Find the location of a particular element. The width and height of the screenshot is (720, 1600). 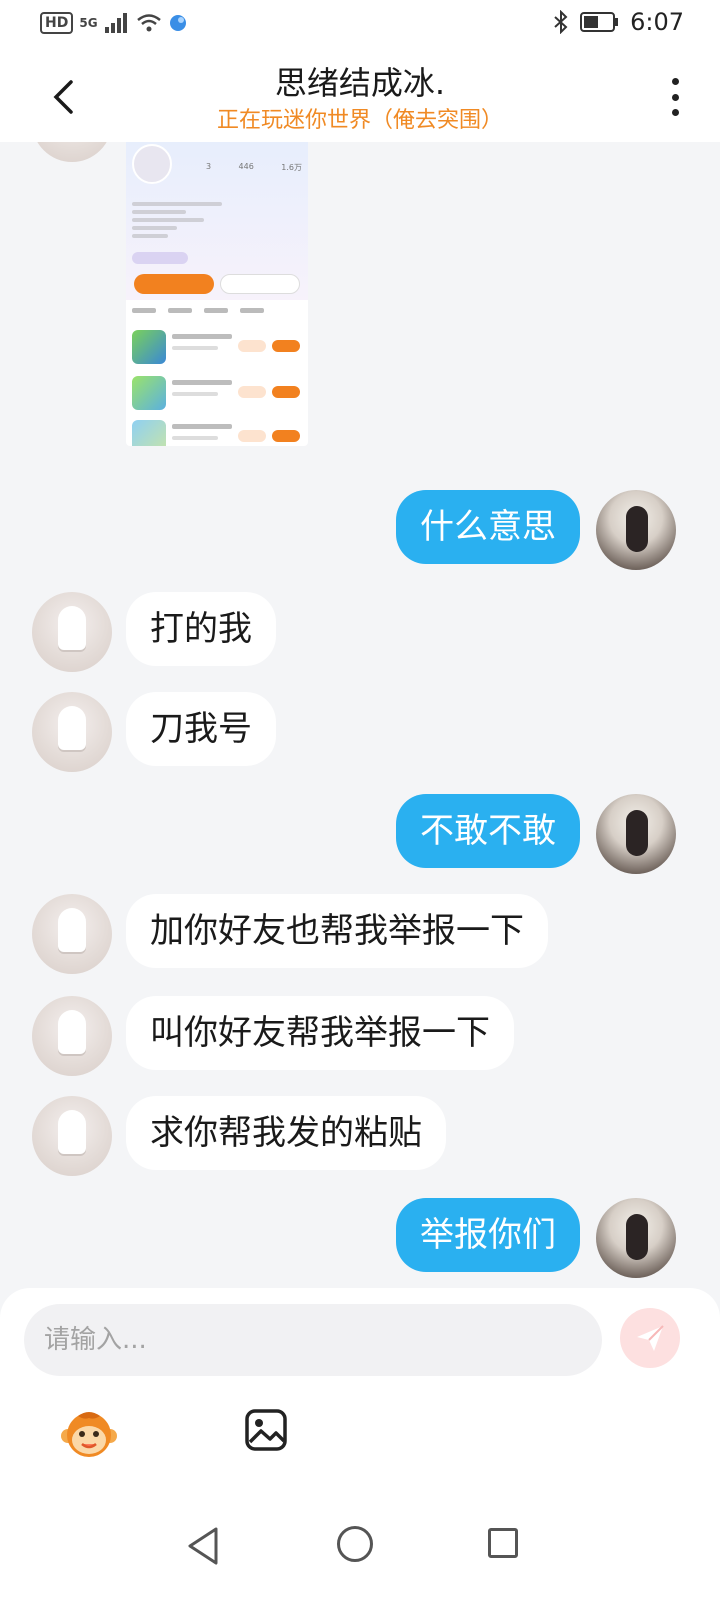

message-bubble-incoming: 叫你好友帮我举报一下 is located at coordinates (320, 1033).